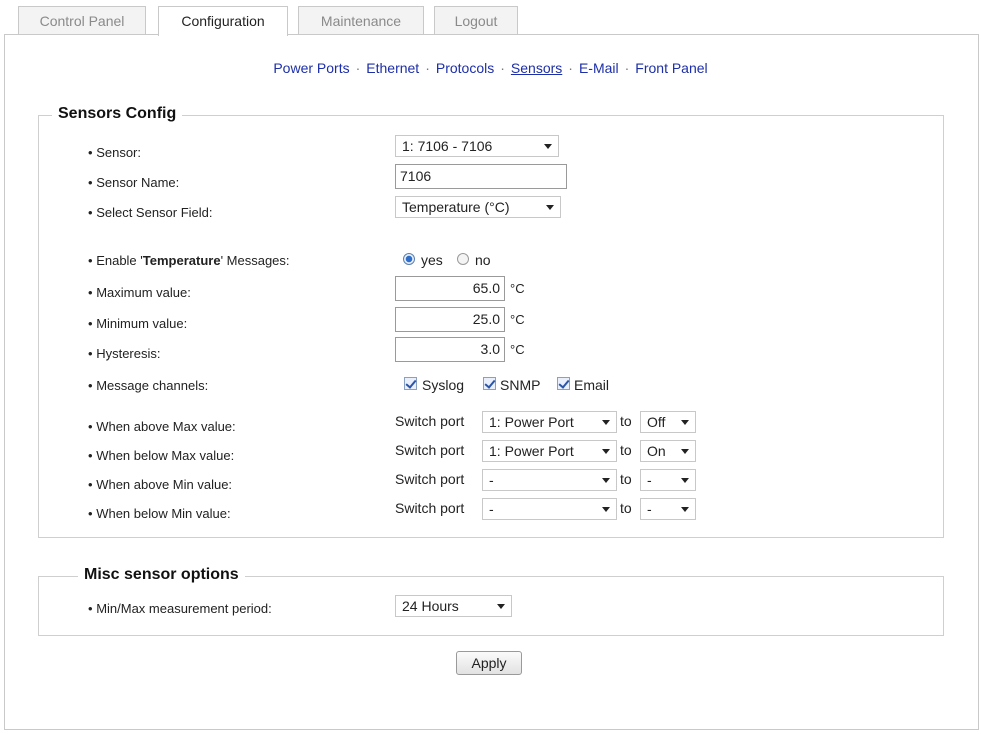 The width and height of the screenshot is (981, 734). I want to click on enable-prefix: Enable ', so click(119, 260).